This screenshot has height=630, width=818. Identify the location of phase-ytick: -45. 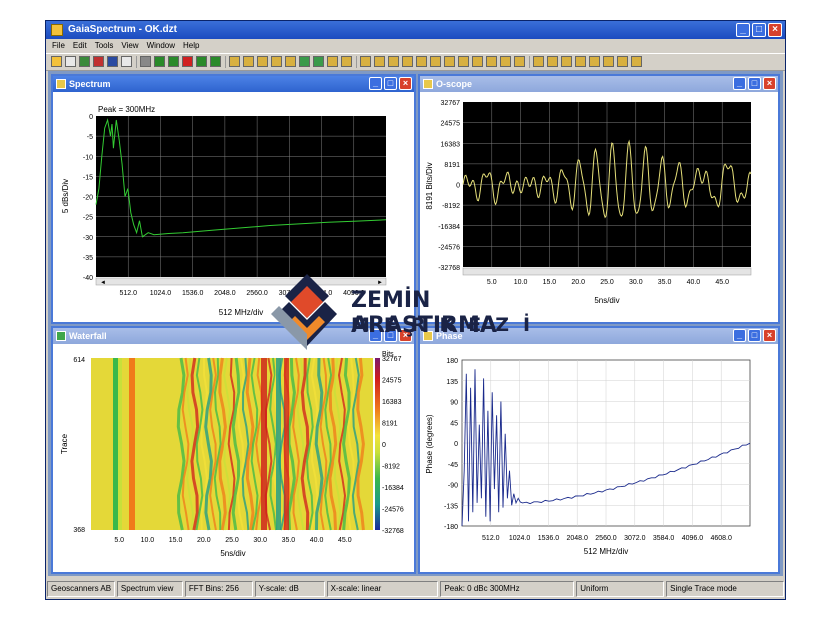
(453, 465).